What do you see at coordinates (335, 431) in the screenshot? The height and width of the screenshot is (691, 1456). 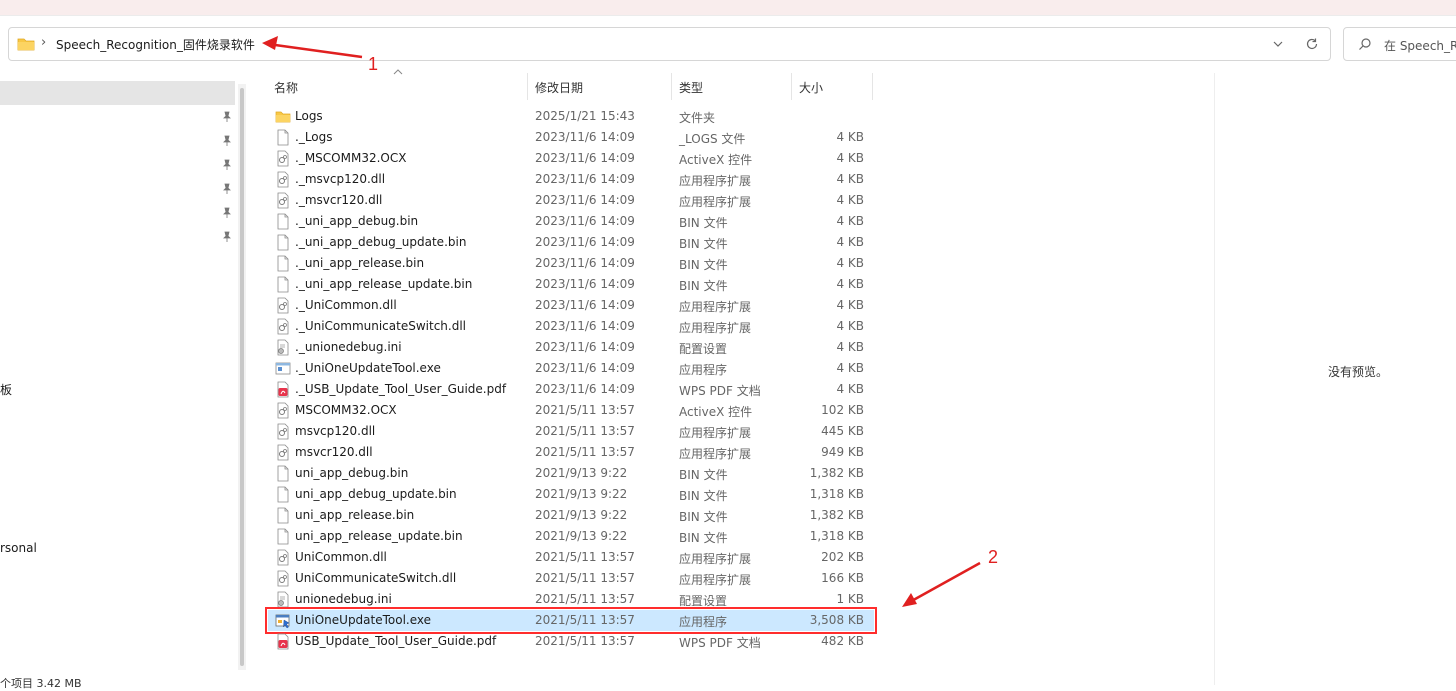 I see `file-name: msvcp120.dll` at bounding box center [335, 431].